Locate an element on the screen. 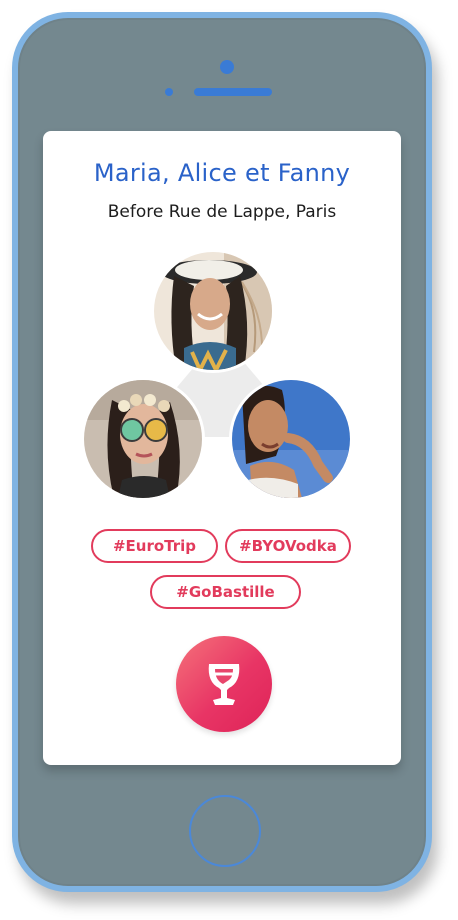  group-title: Maria, Alice et Fanny is located at coordinates (222, 173).